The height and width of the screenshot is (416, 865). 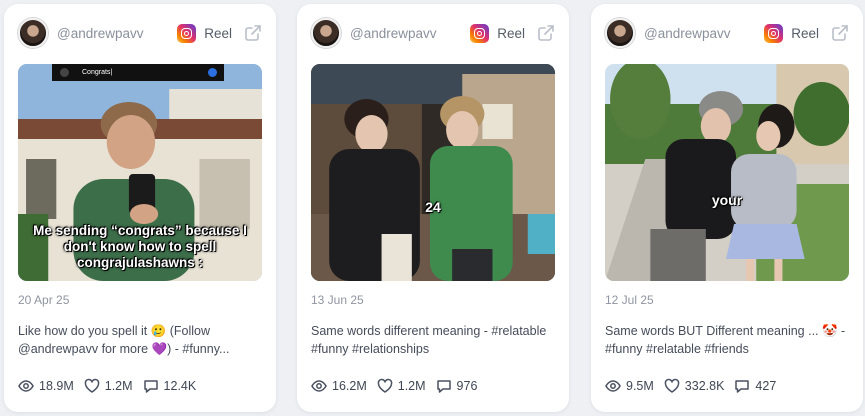 What do you see at coordinates (629, 300) in the screenshot?
I see `post-date: 12 Jul 25` at bounding box center [629, 300].